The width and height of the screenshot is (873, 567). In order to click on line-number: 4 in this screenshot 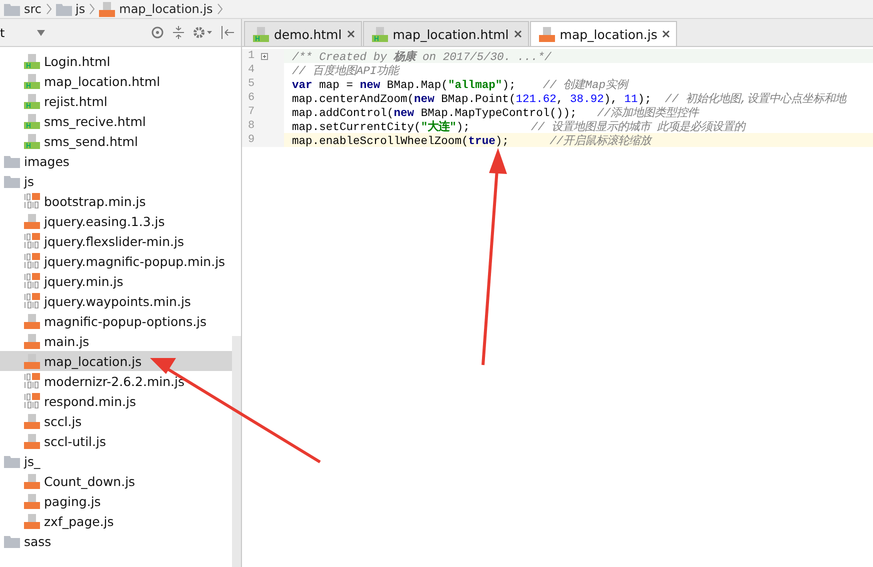, I will do `click(251, 70)`.